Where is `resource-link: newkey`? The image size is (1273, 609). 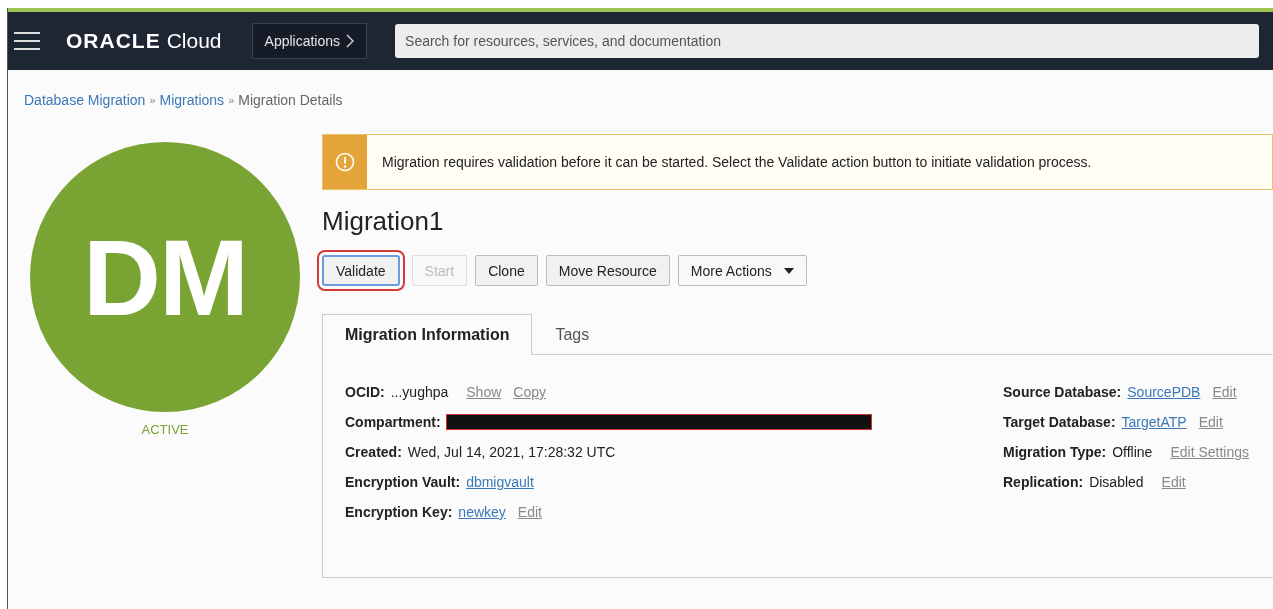
resource-link: newkey is located at coordinates (482, 512).